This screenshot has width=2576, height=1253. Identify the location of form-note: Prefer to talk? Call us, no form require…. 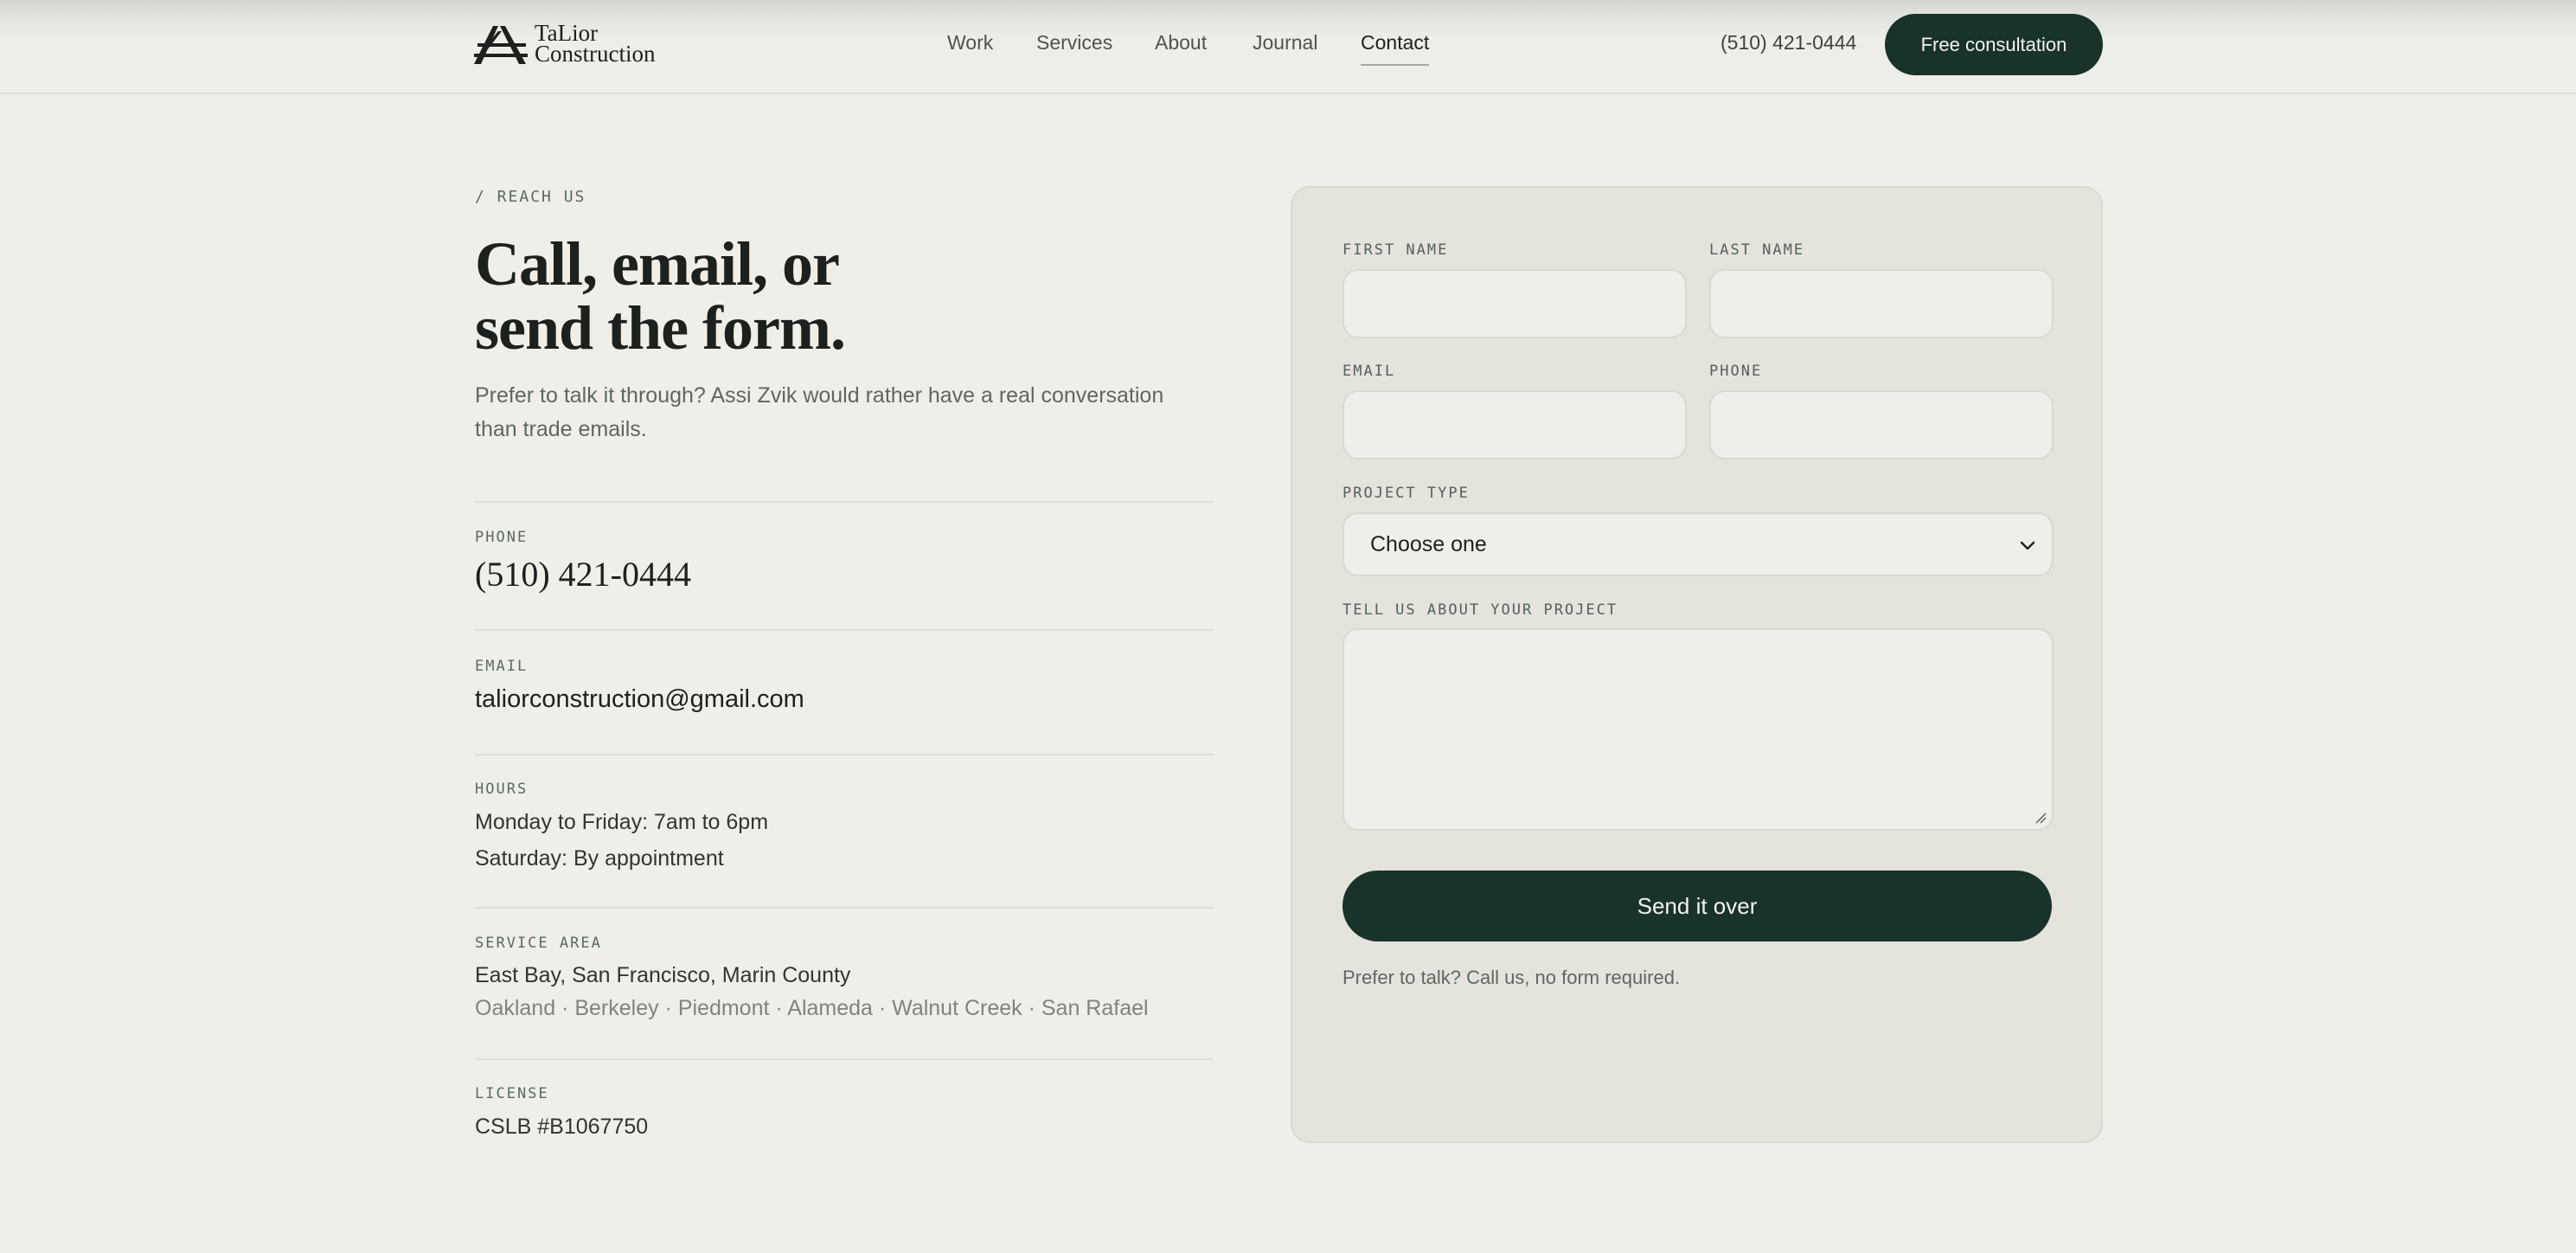
(1511, 977).